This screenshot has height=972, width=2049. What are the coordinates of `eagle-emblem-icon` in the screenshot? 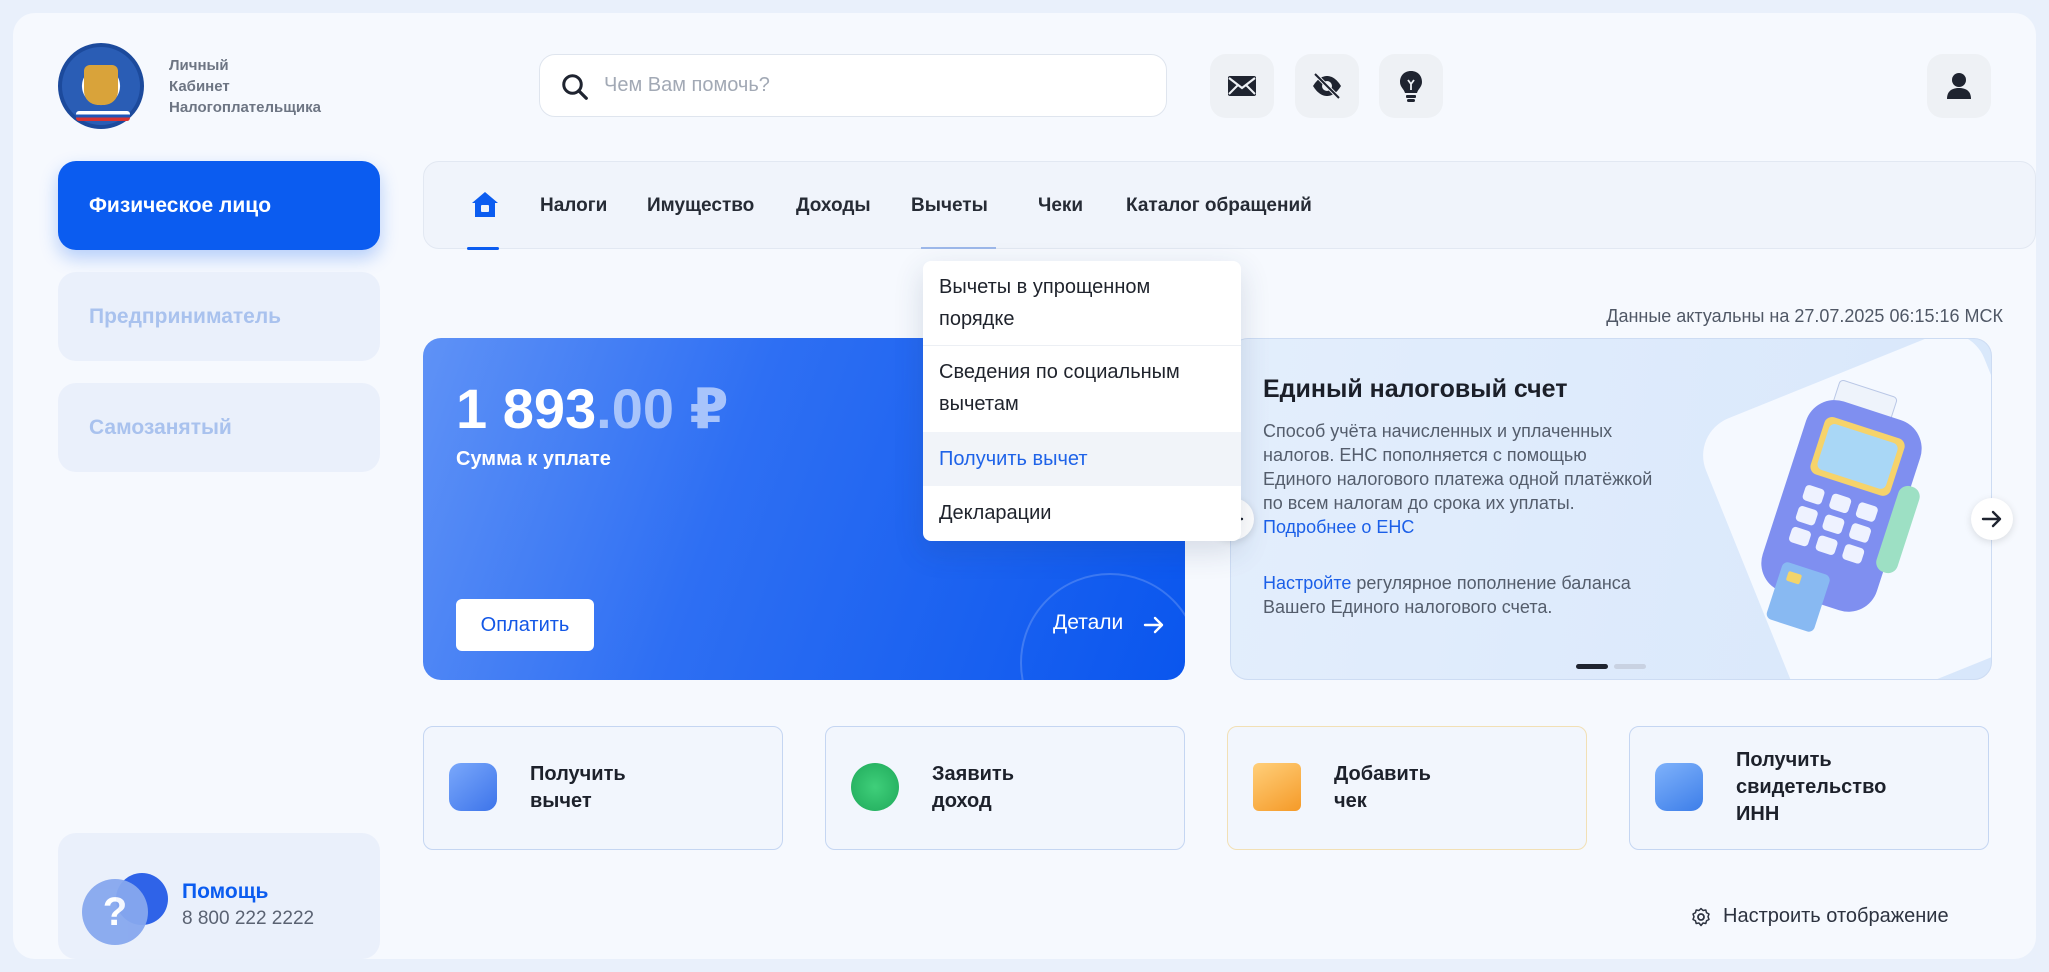 It's located at (101, 85).